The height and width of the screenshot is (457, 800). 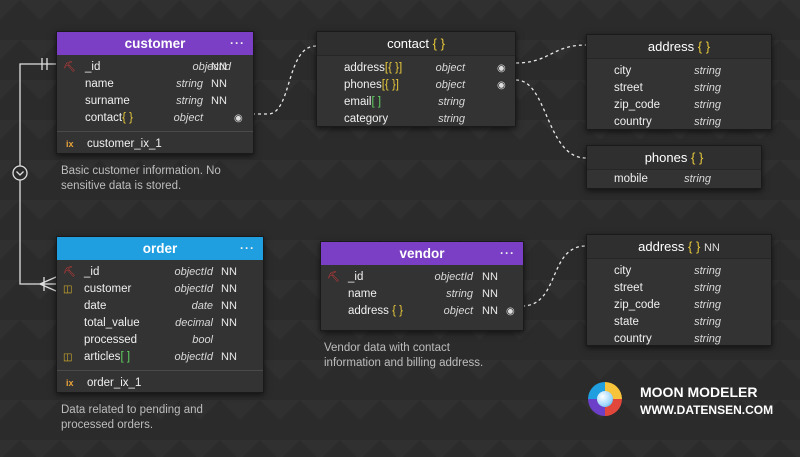 I want to click on index-name: order_ix_1, so click(x=114, y=383).